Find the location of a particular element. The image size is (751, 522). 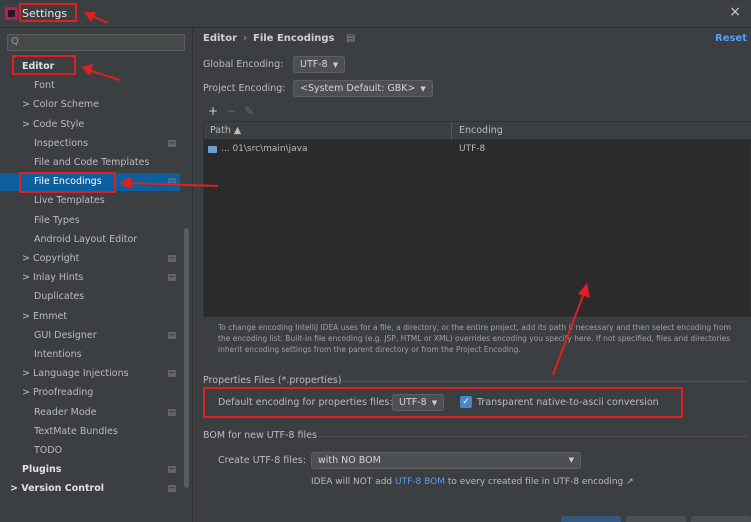

sidebar-item-label: > Language Injections is located at coordinates (75, 374).